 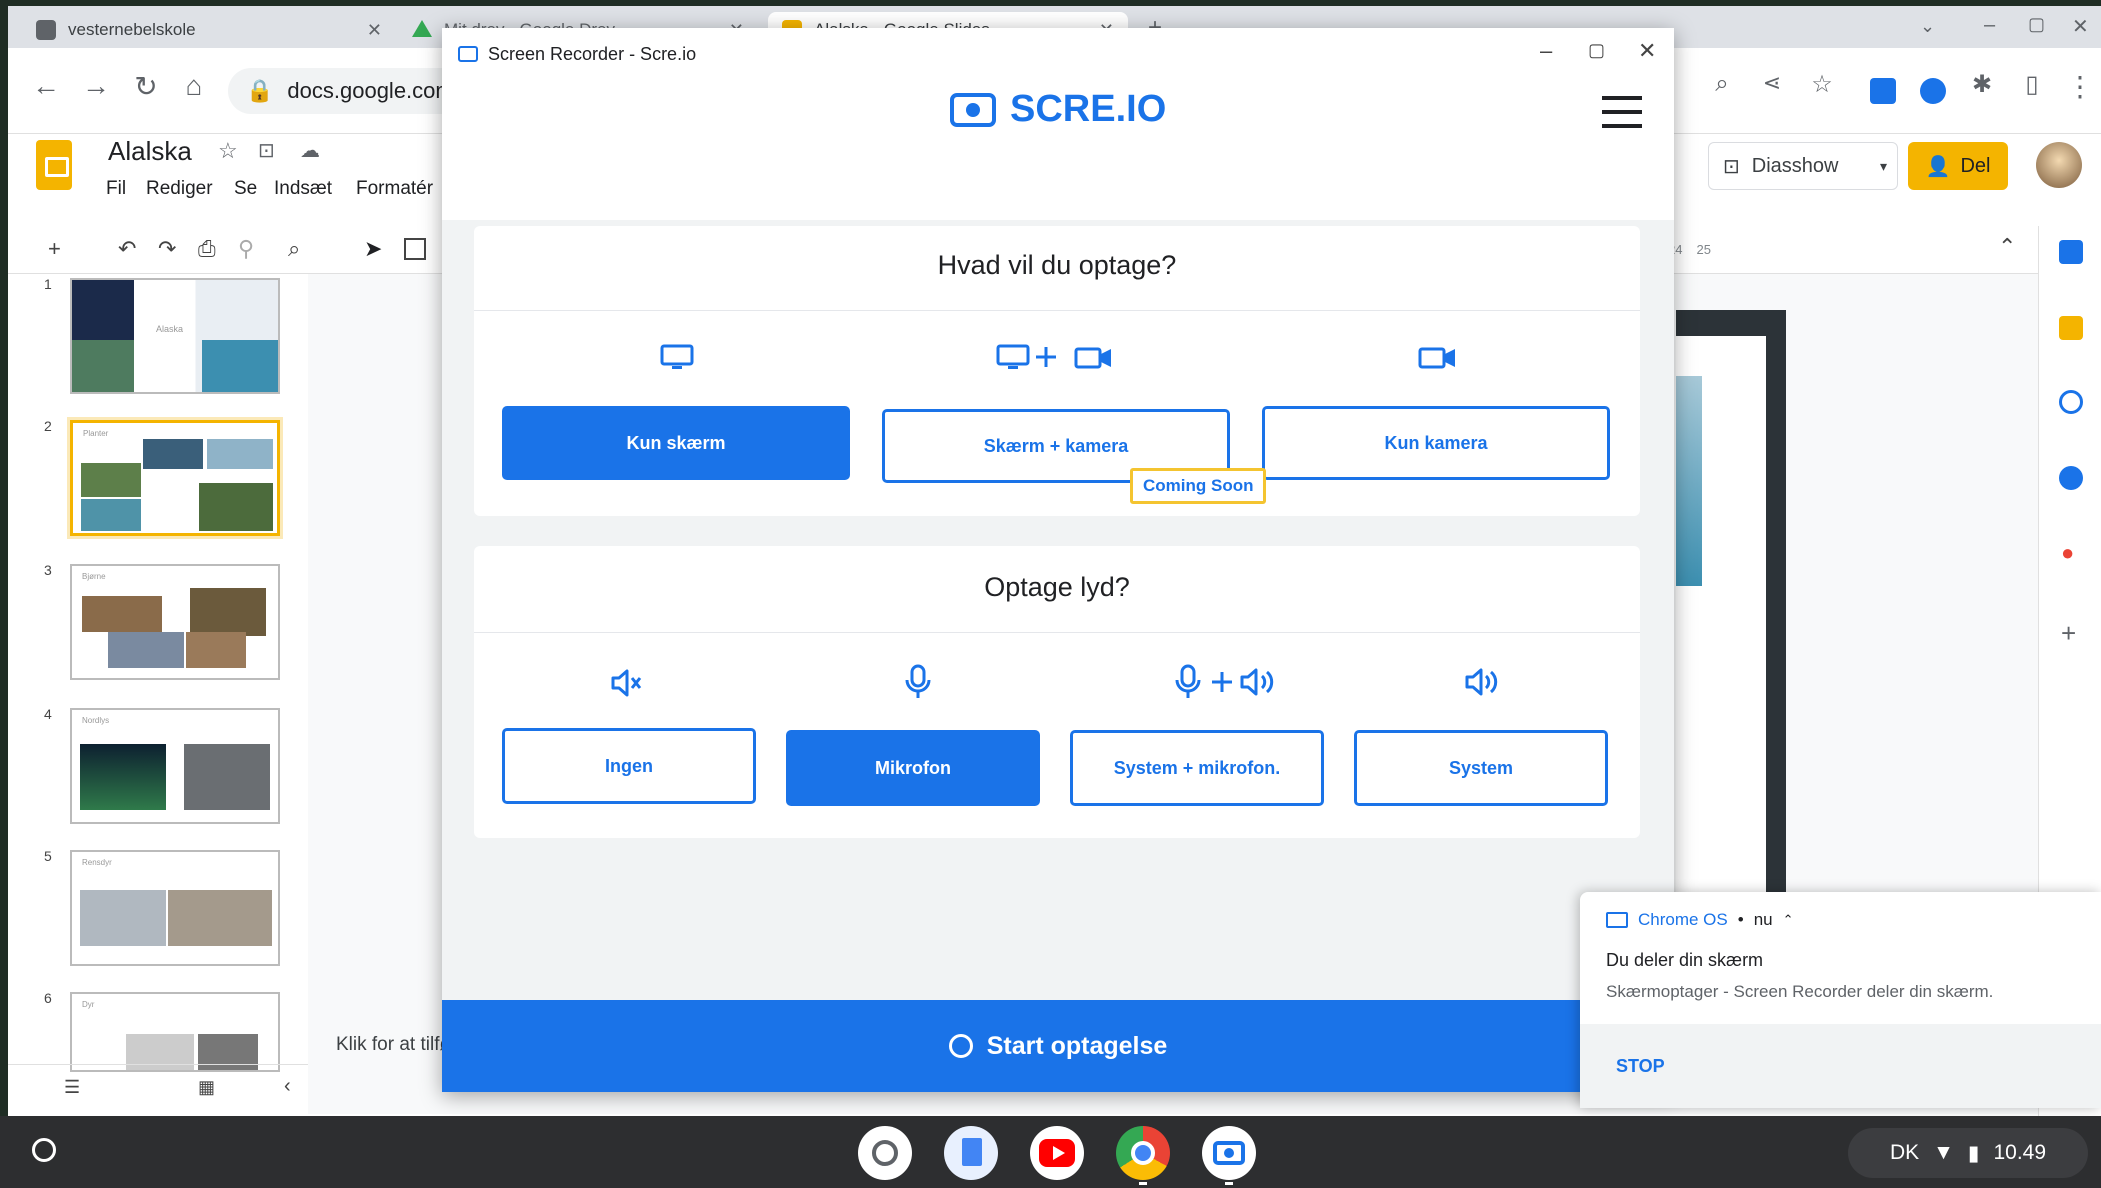 What do you see at coordinates (266, 150) in the screenshot?
I see `move-folder-icon: ⊡` at bounding box center [266, 150].